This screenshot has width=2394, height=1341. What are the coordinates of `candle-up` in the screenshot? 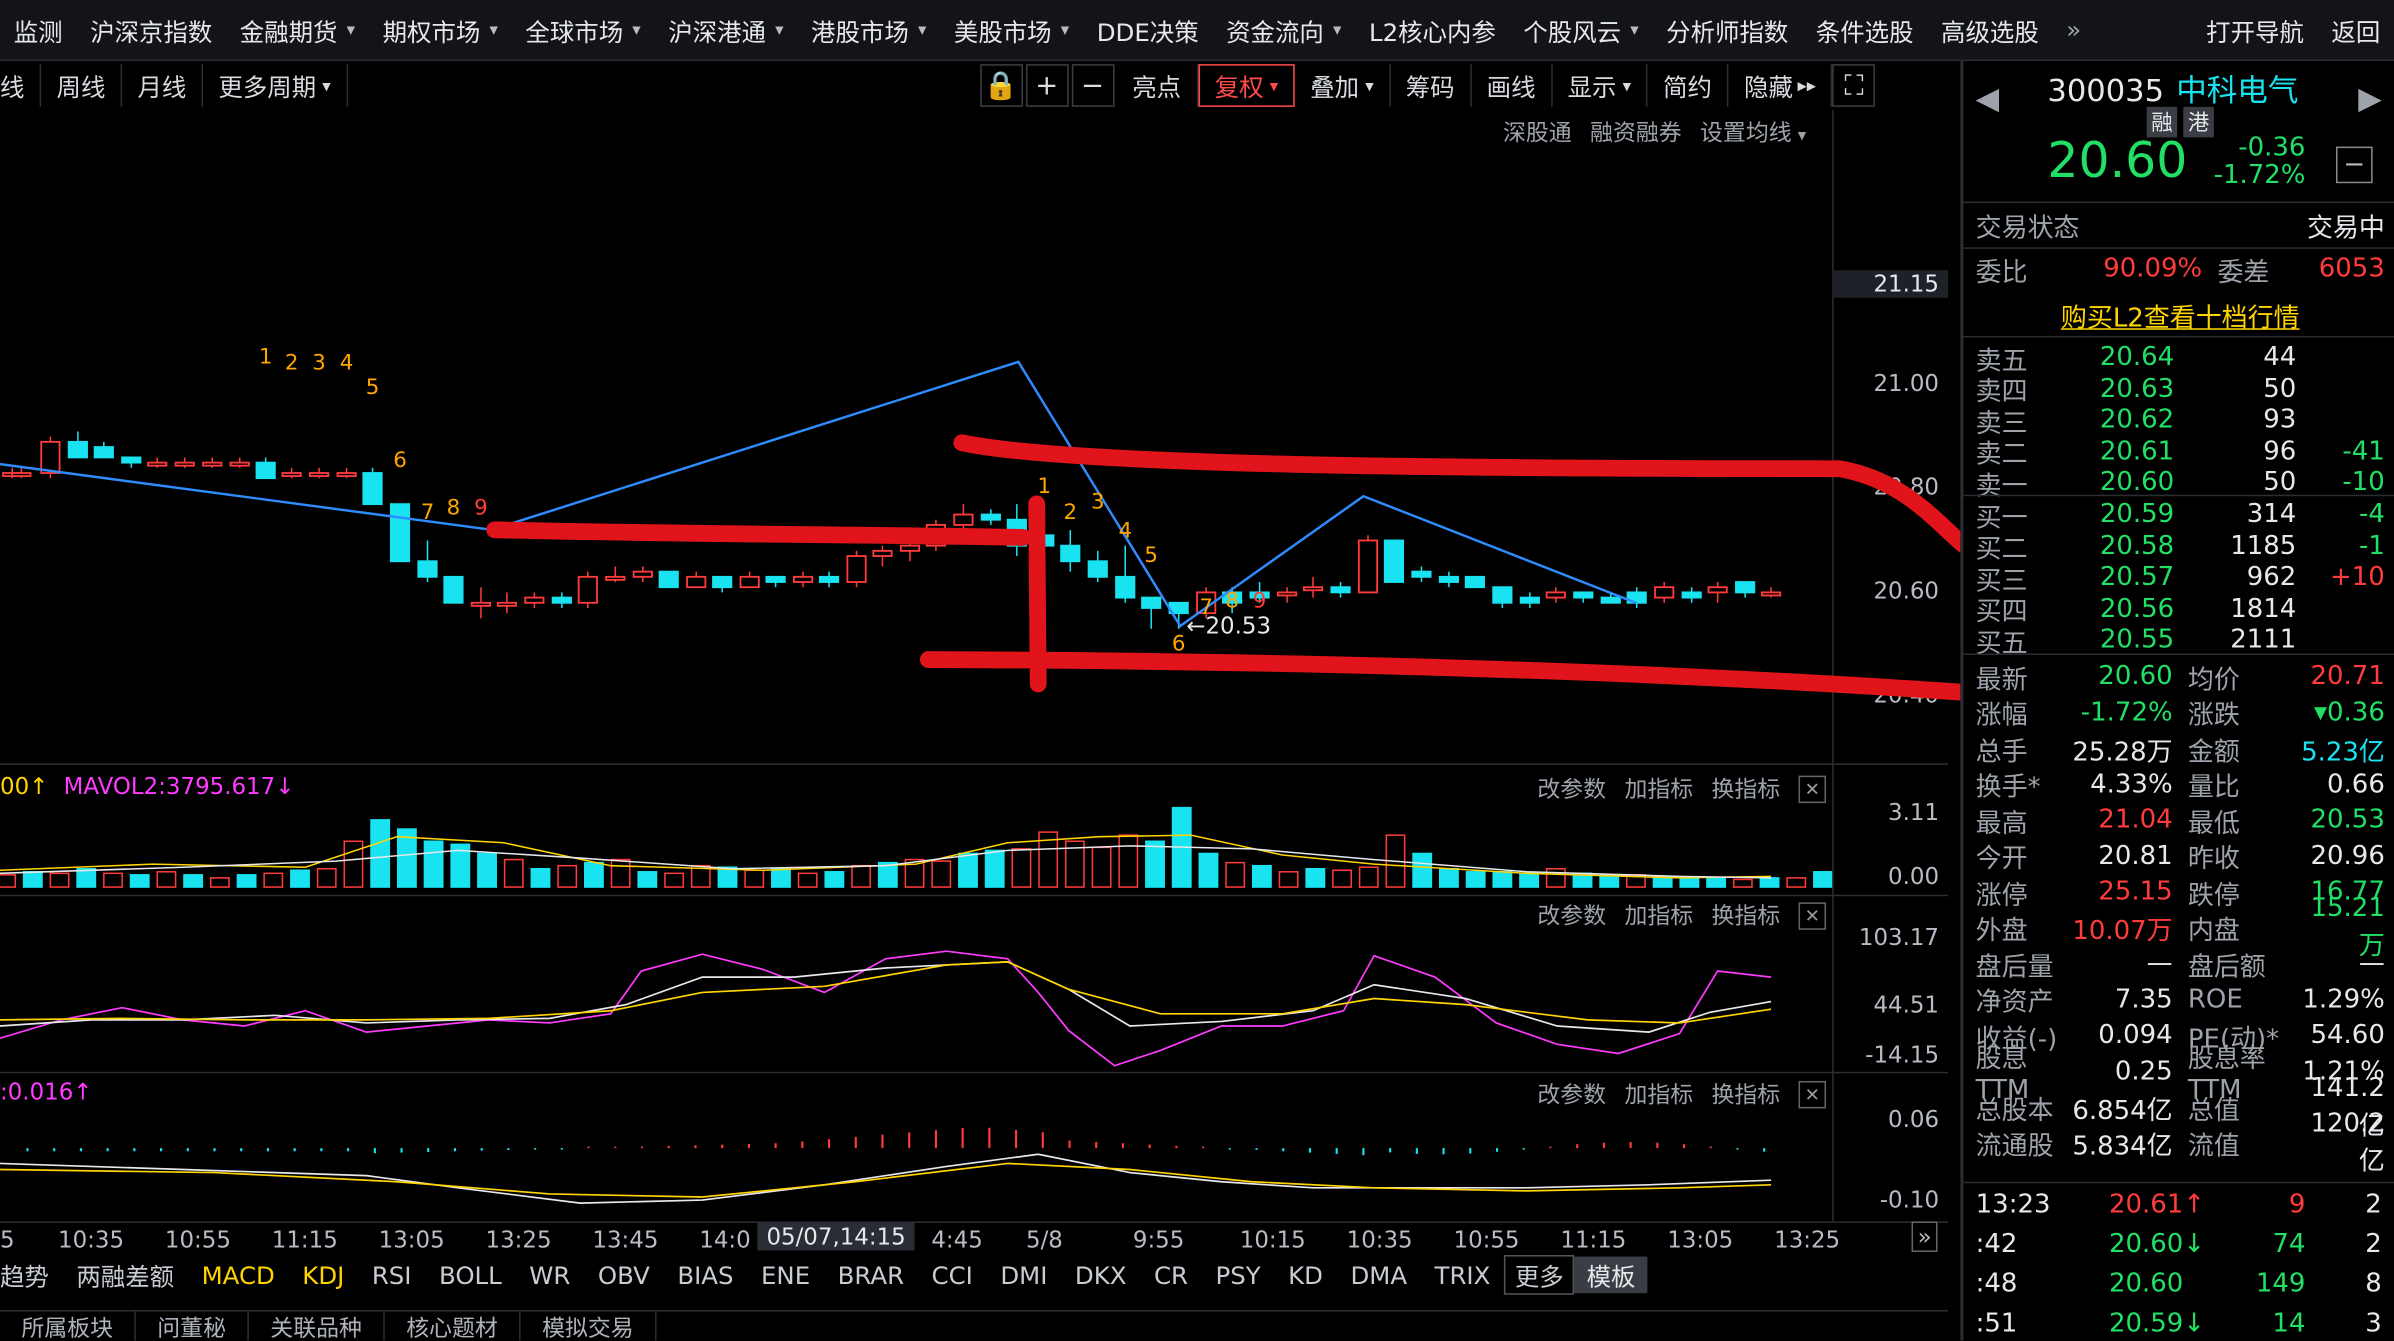 It's located at (21, 474).